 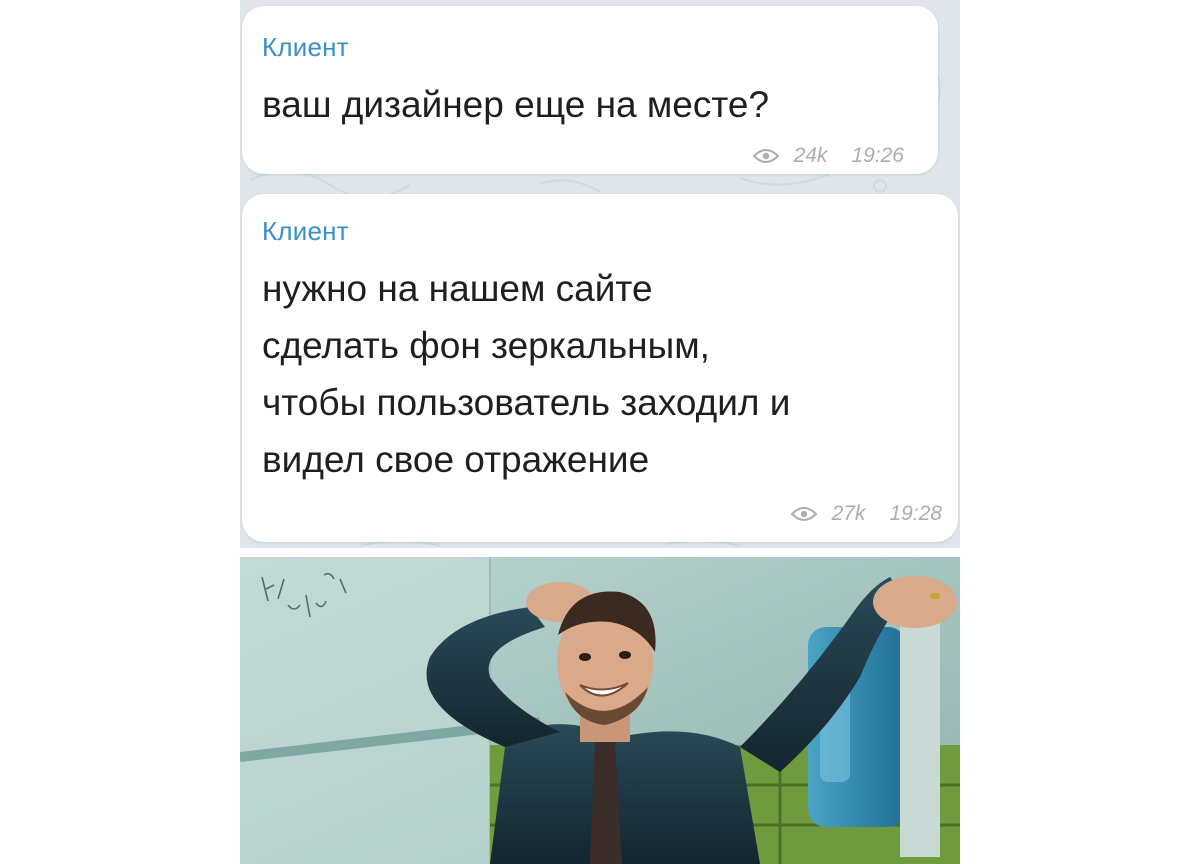 What do you see at coordinates (810, 155) in the screenshot?
I see `views-count: 24k` at bounding box center [810, 155].